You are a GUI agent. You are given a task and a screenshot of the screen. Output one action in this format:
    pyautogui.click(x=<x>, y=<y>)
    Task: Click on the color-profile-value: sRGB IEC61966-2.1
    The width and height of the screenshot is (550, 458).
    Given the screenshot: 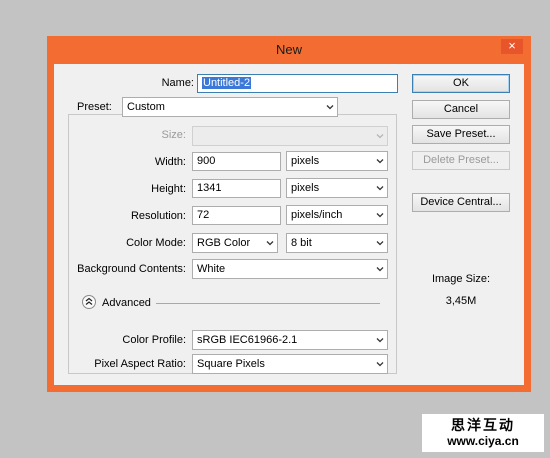 What is the action you would take?
    pyautogui.click(x=247, y=340)
    